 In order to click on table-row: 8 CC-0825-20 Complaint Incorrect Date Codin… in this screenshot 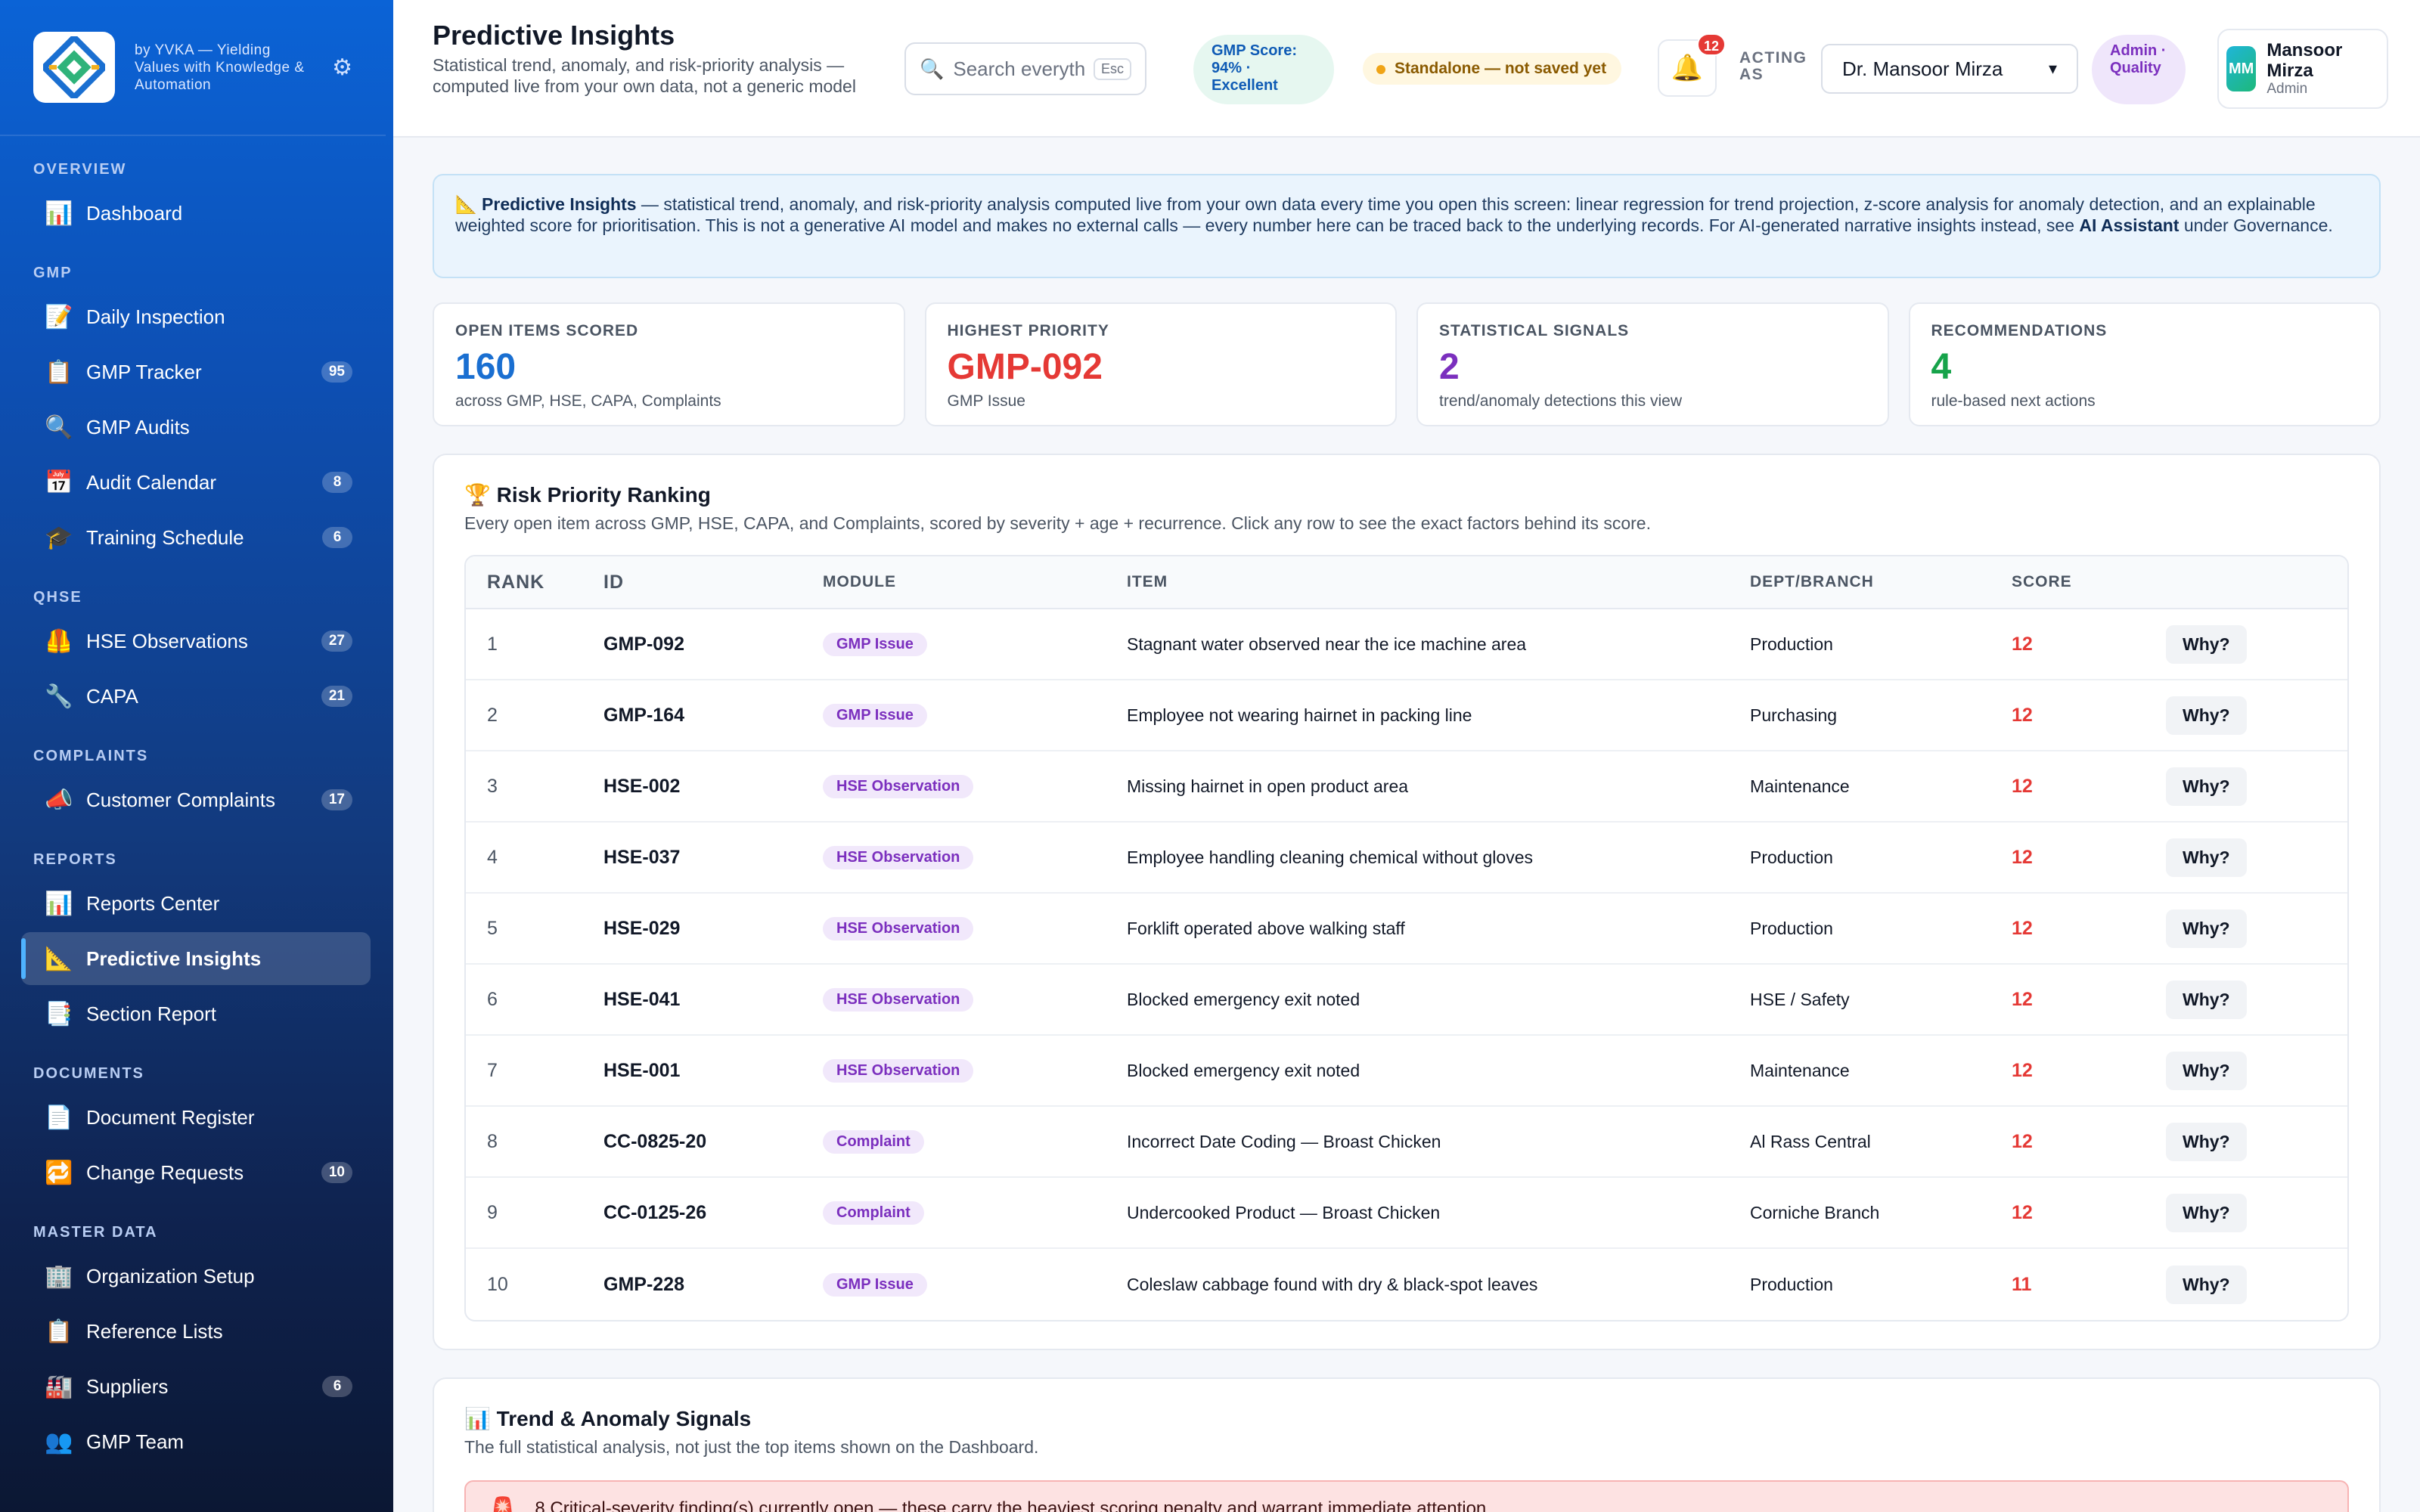, I will do `click(1406, 1142)`.